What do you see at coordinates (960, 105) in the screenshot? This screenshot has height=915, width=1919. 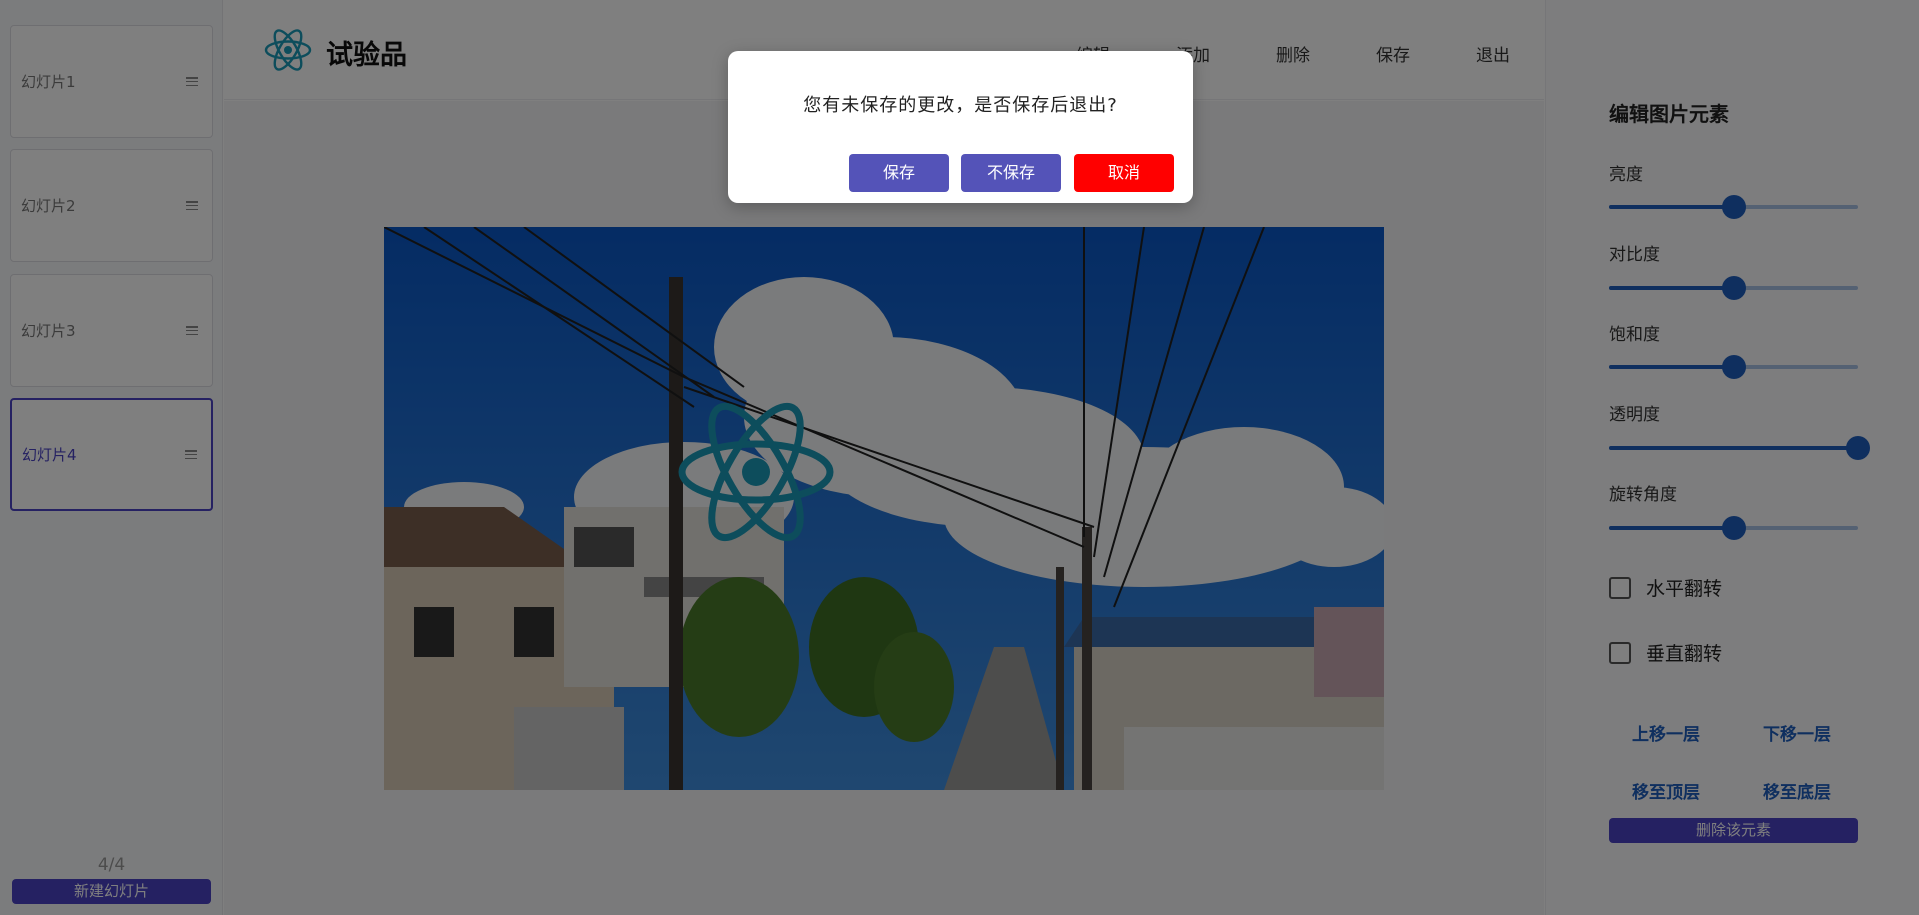 I see `dialog-message: 您有未保存的更改，是否保存后退出?` at bounding box center [960, 105].